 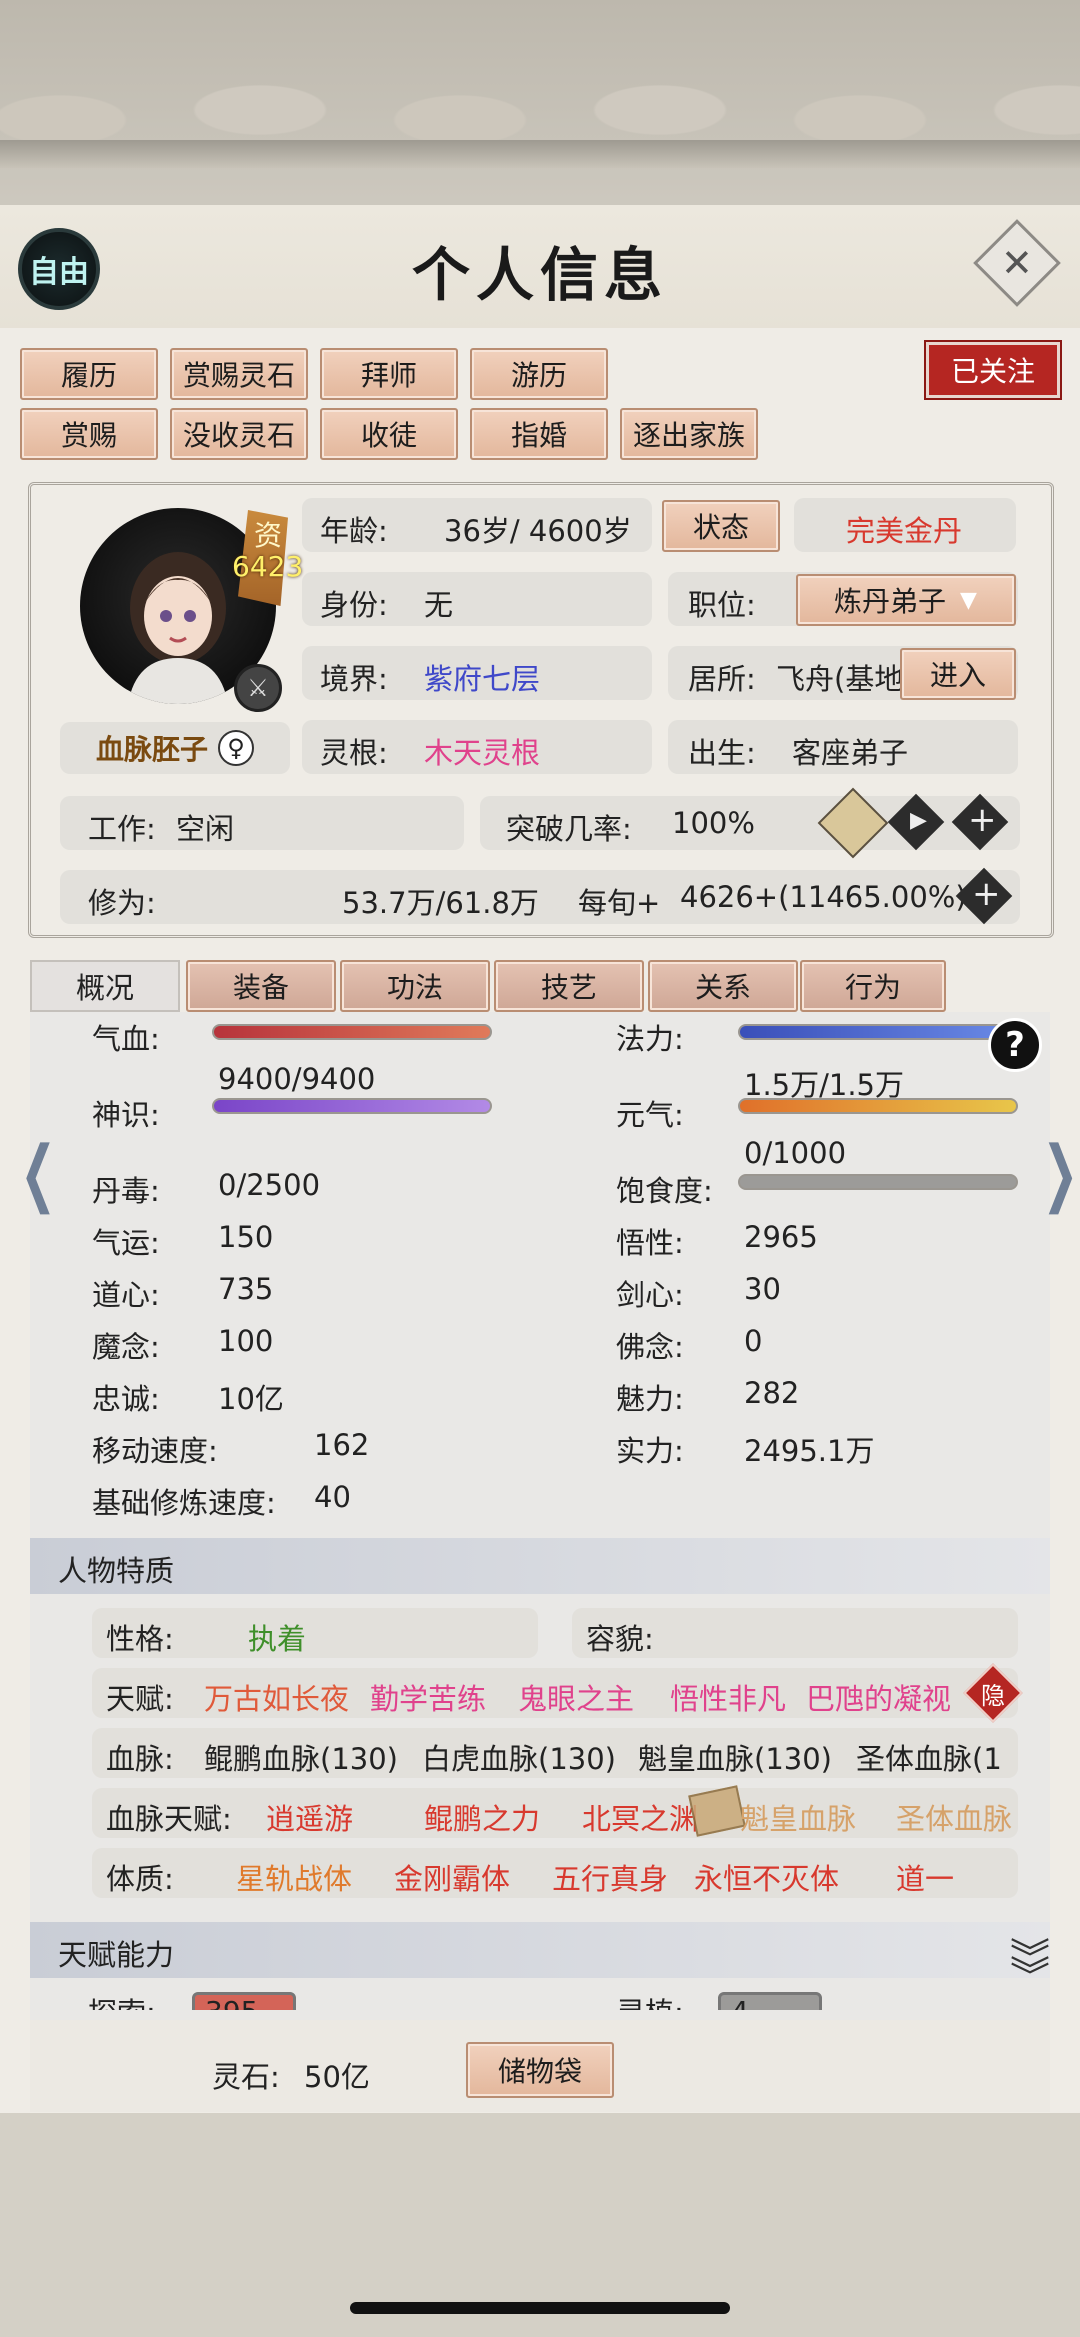 What do you see at coordinates (728, 1697) in the screenshot?
I see `talent-4: 悟性非凡` at bounding box center [728, 1697].